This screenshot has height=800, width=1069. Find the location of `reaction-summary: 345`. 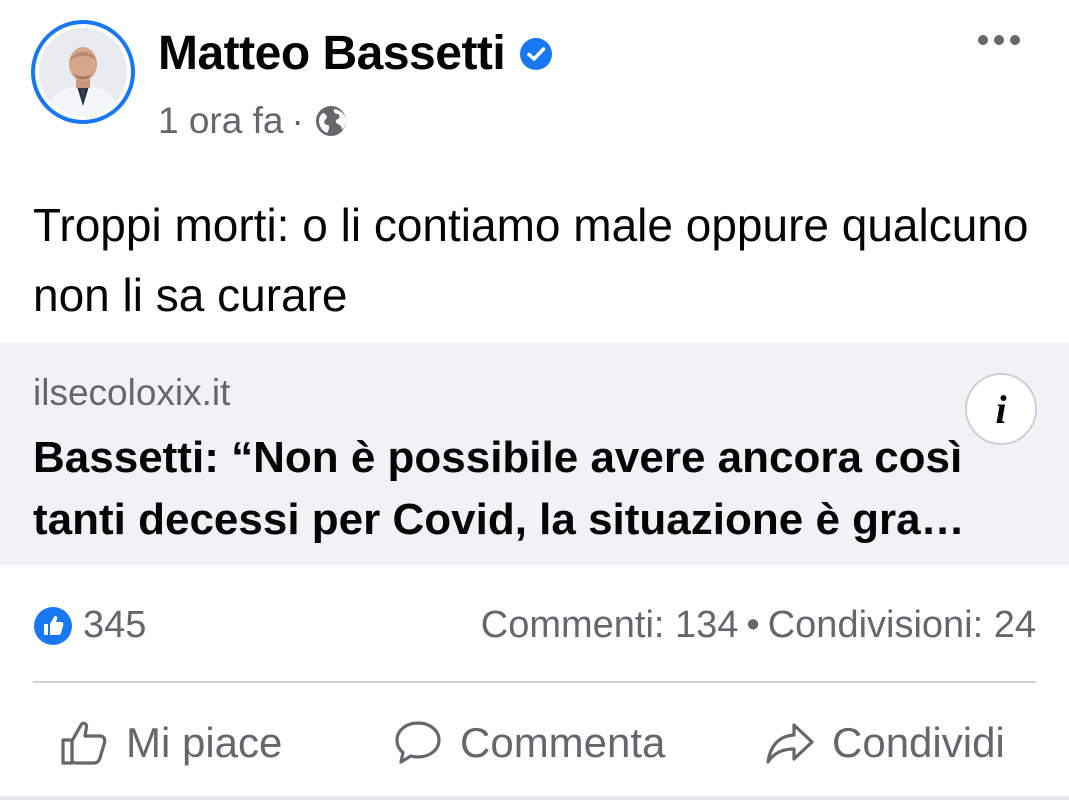

reaction-summary: 345 is located at coordinates (89, 625).